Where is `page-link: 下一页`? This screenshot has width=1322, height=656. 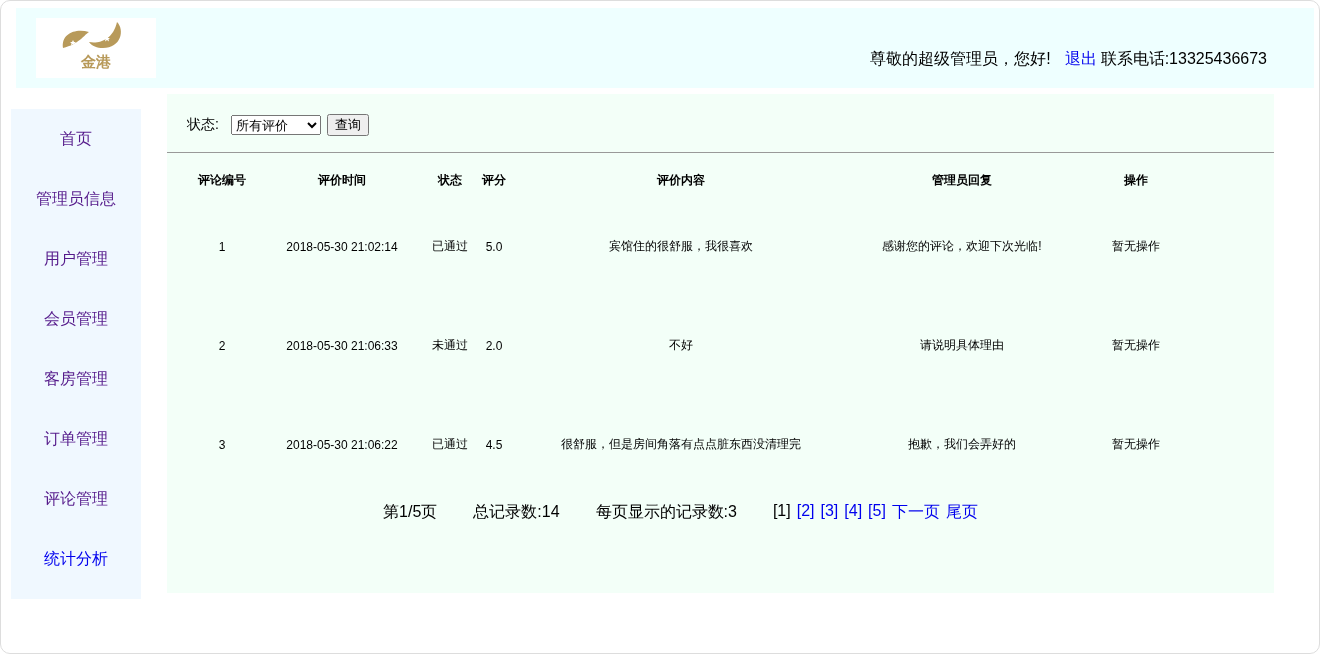 page-link: 下一页 is located at coordinates (915, 512).